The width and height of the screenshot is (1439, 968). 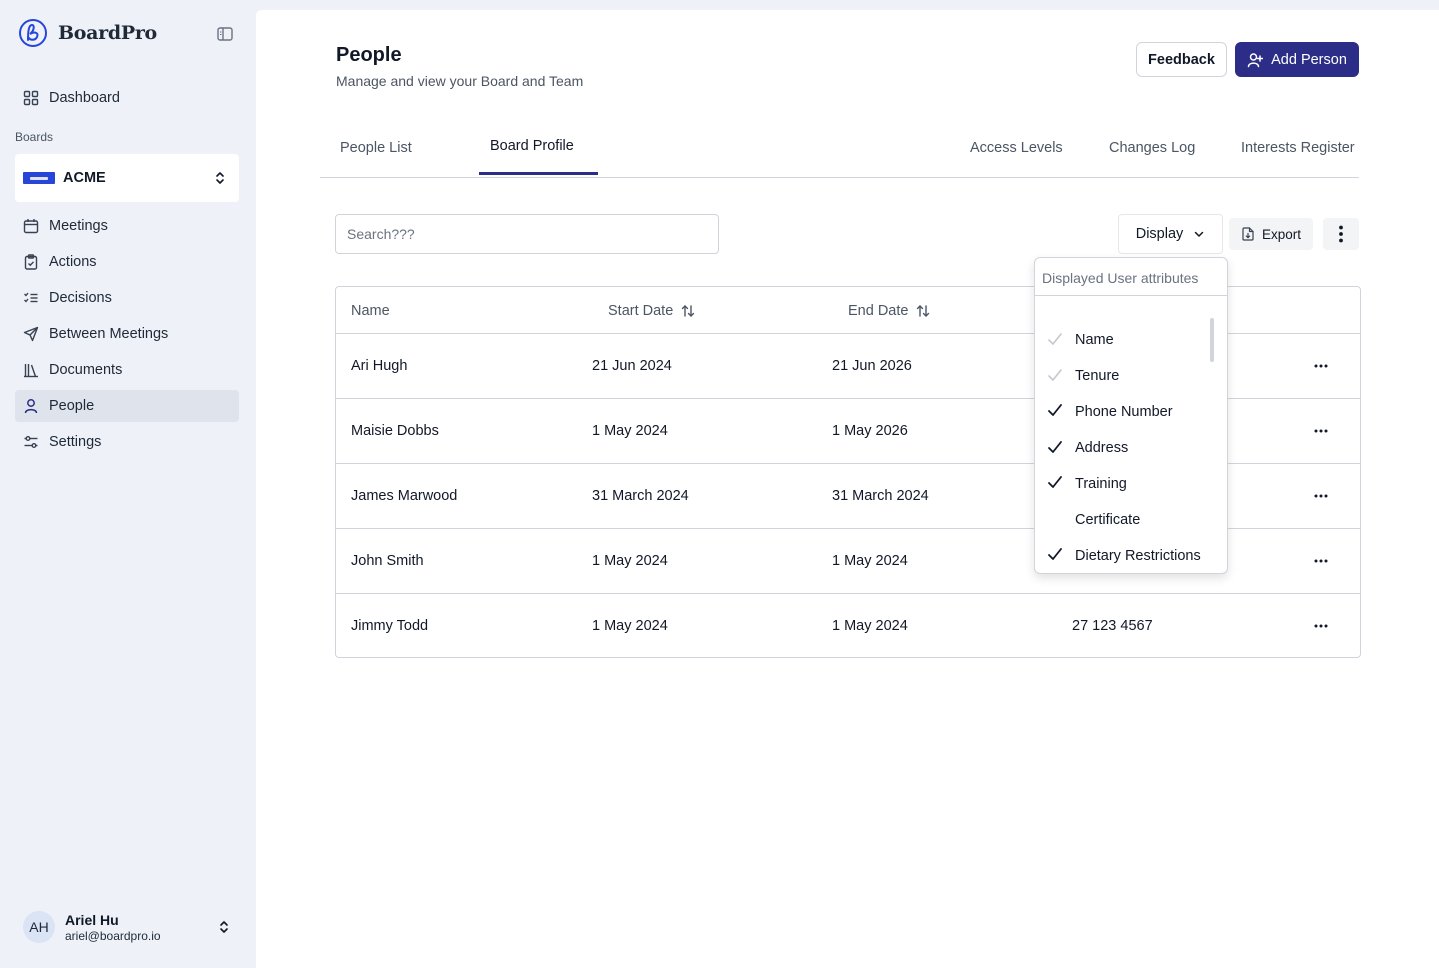 I want to click on sidebar-item-between-meetings: Between Meetings, so click(x=127, y=334).